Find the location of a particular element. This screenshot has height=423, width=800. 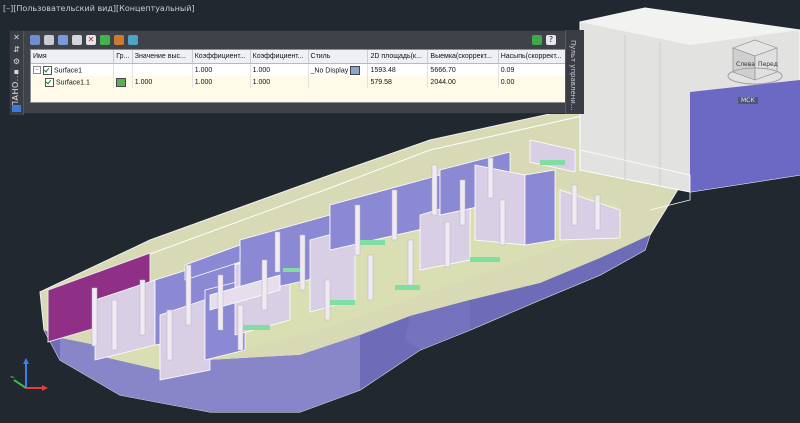

viewcube-face-front: Перед is located at coordinates (768, 64).